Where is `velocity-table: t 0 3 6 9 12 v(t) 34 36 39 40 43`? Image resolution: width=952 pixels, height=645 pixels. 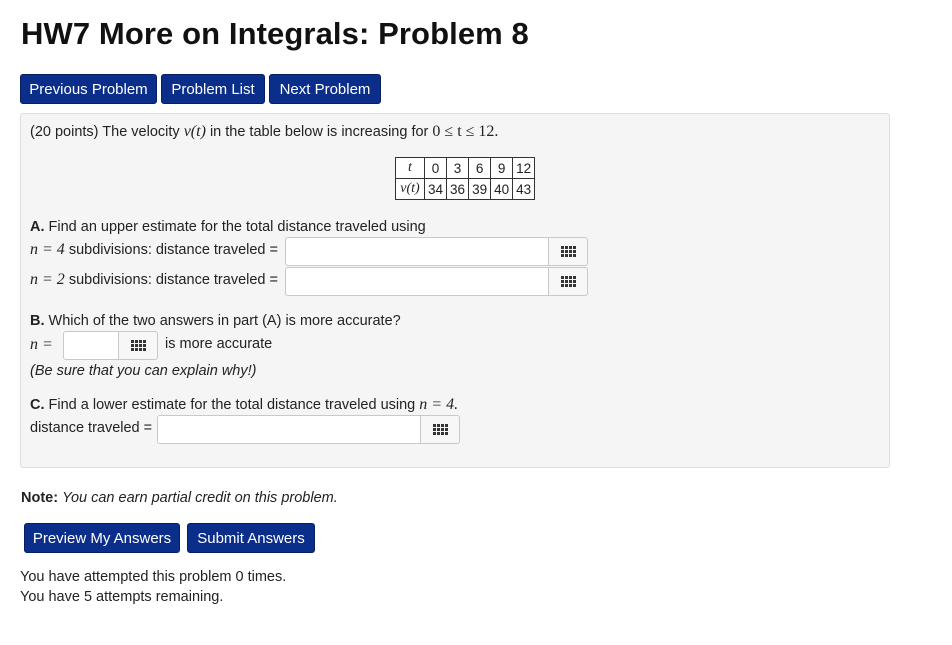
velocity-table: t 0 3 6 9 12 v(t) 34 36 39 40 43 is located at coordinates (465, 178).